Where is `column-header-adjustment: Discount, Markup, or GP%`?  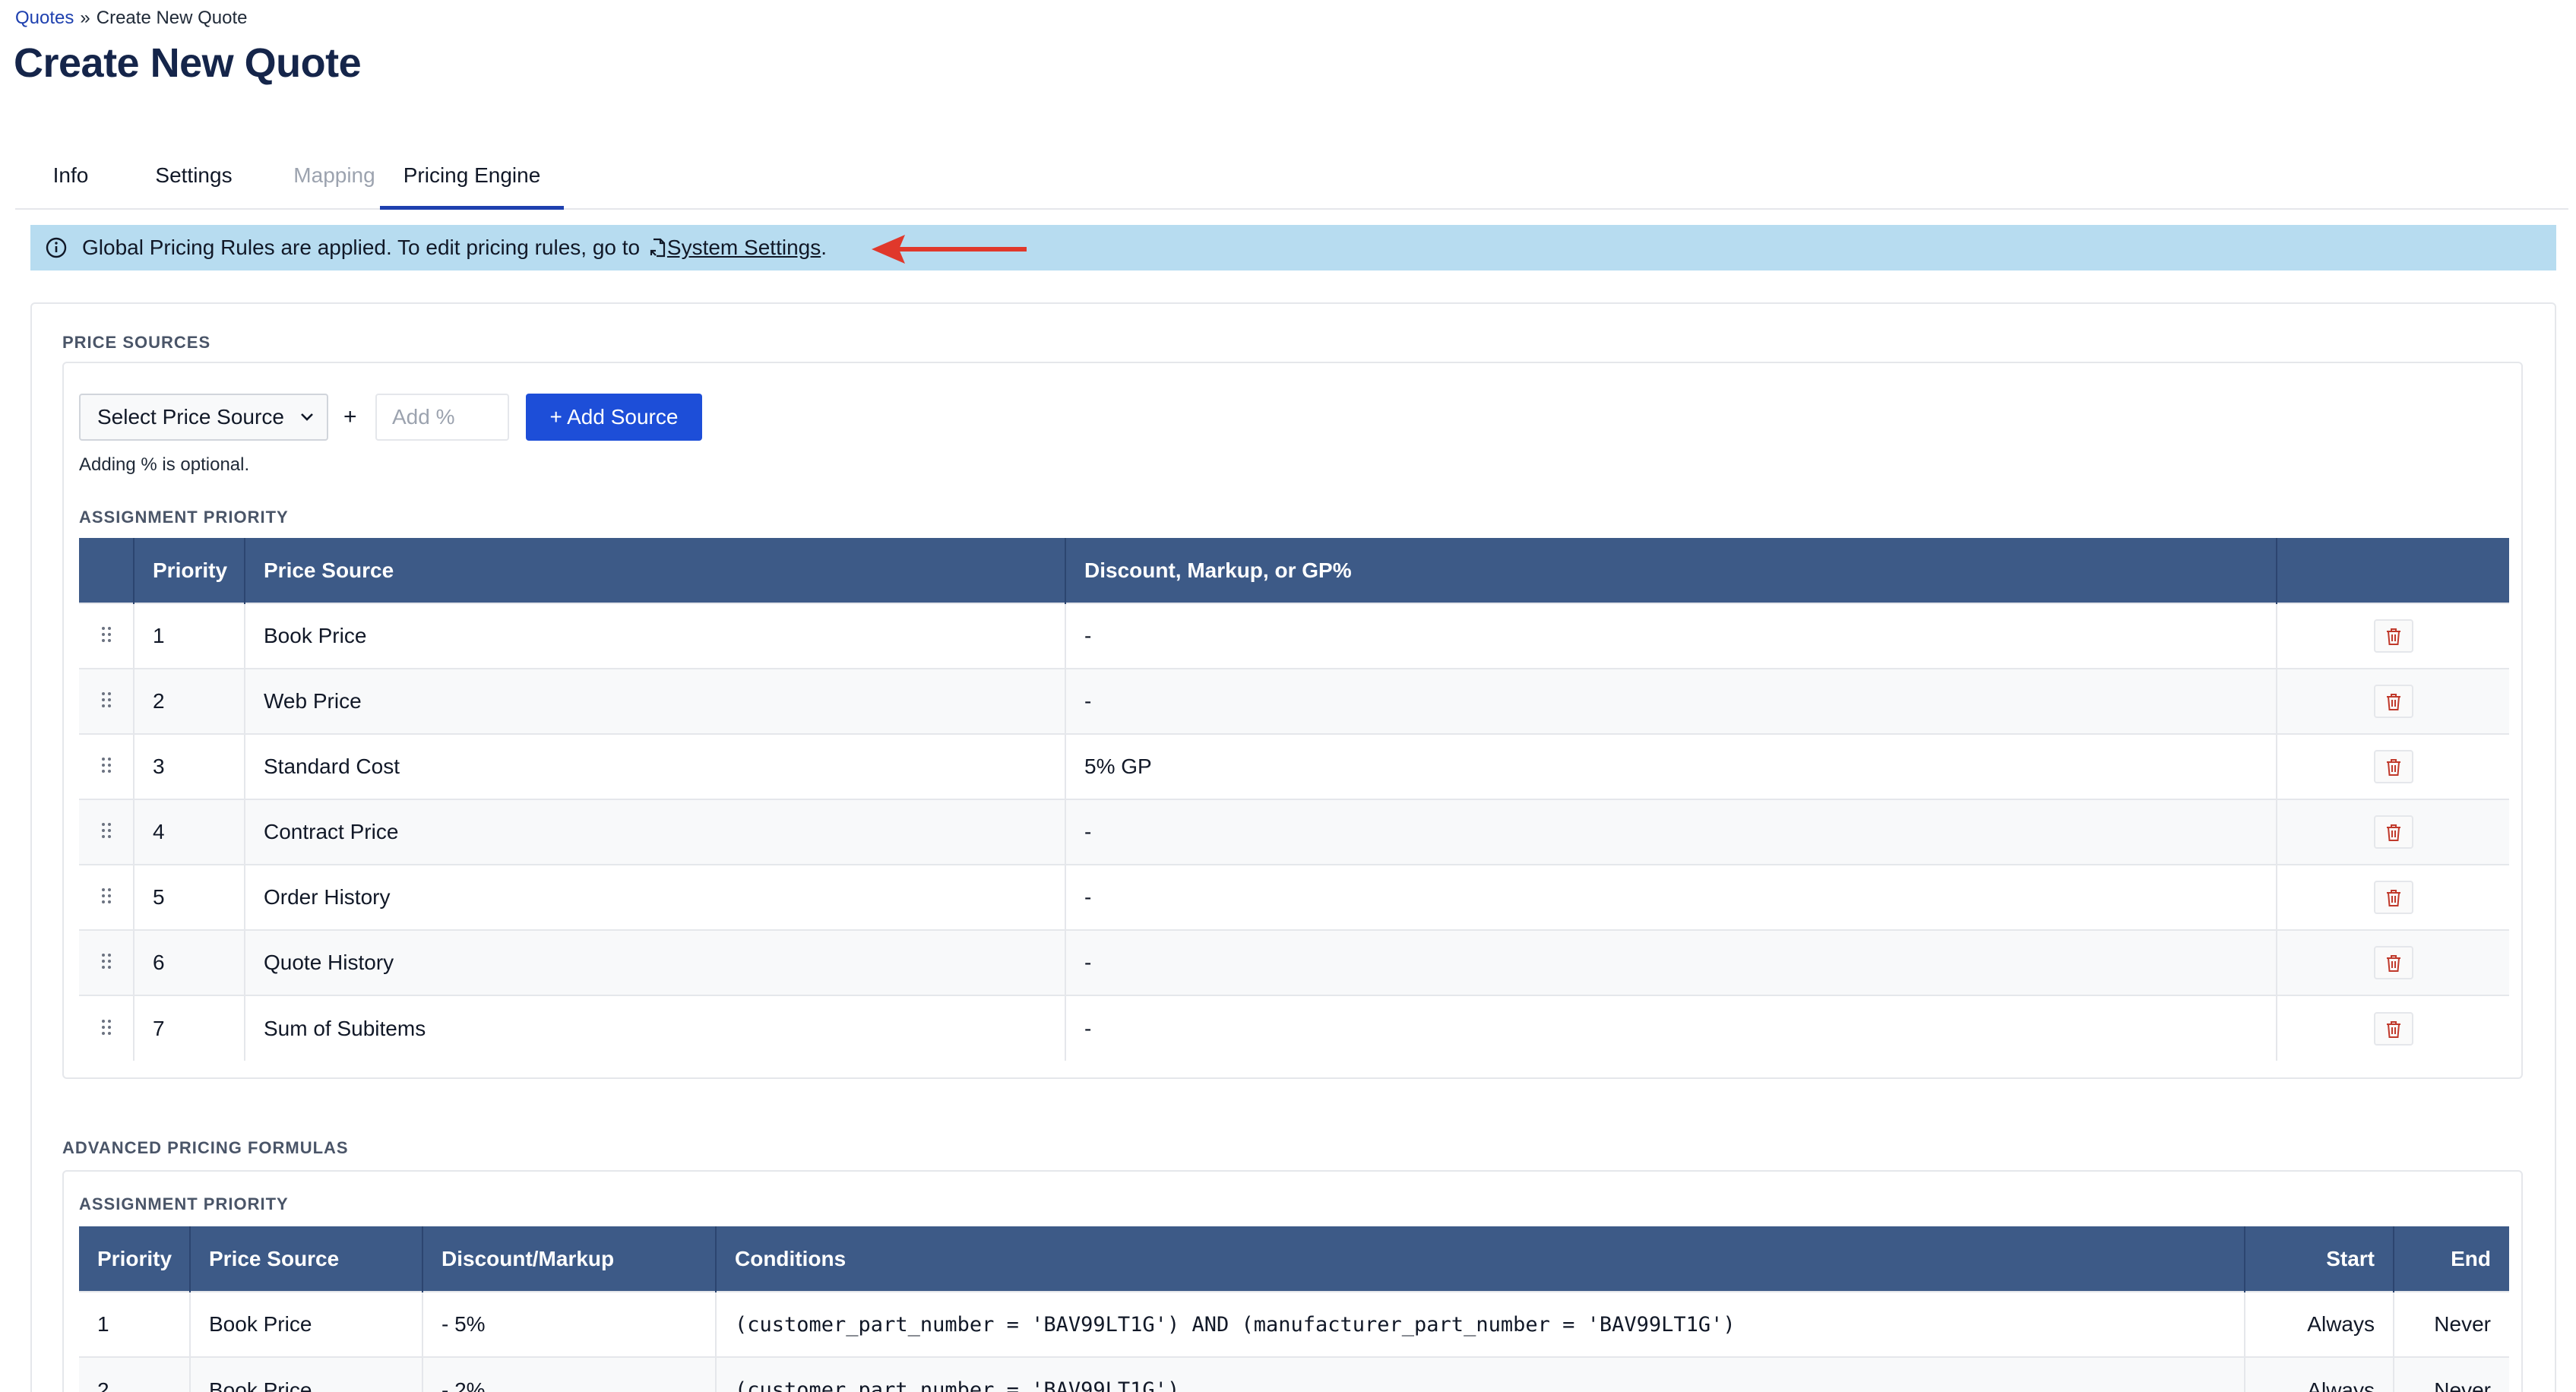 column-header-adjustment: Discount, Markup, or GP% is located at coordinates (1671, 570).